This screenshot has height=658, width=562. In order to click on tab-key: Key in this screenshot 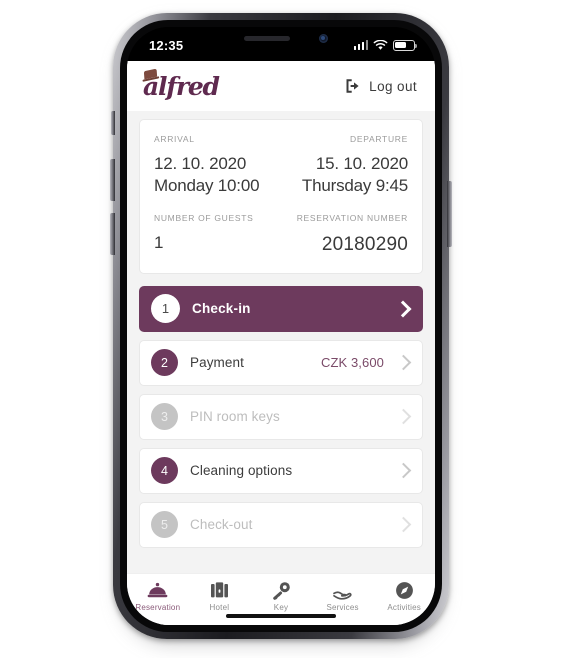, I will do `click(281, 596)`.